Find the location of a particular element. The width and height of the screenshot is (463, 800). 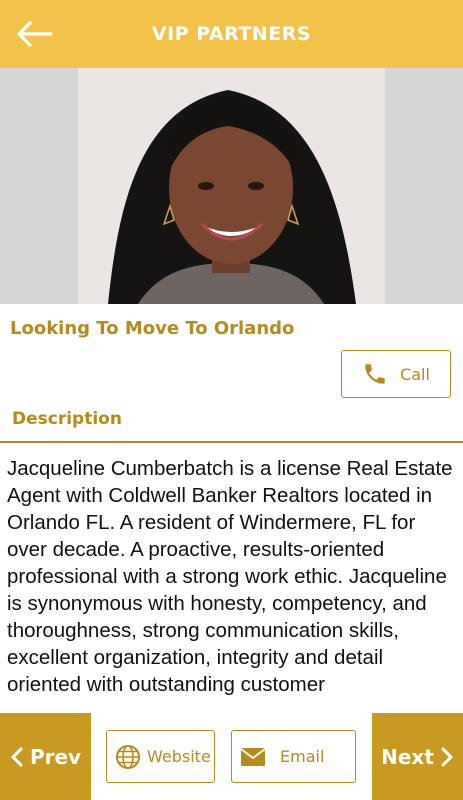

header-bar: VIP PARTNERS is located at coordinates (231, 34).